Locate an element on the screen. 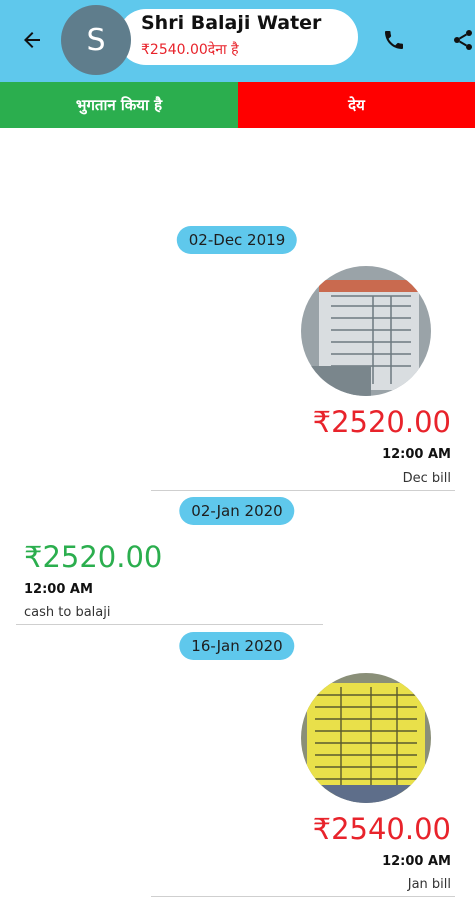  tab-paid: भुगतान किया है is located at coordinates (119, 105).